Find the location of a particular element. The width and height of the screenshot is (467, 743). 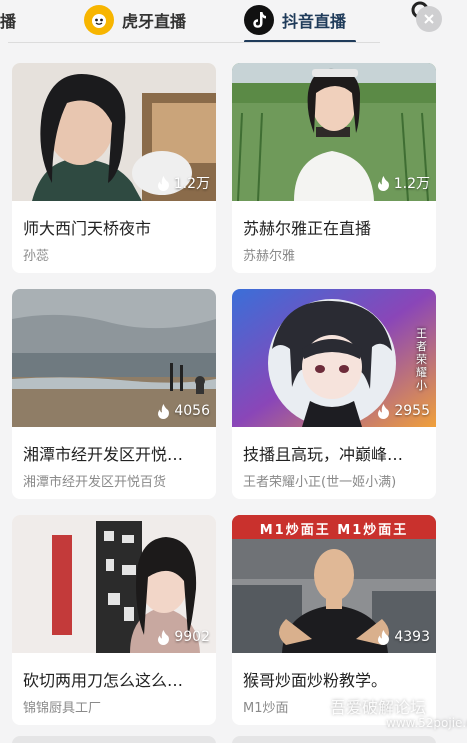

streamer-name: 锦锦厨具工厂 is located at coordinates (62, 708).